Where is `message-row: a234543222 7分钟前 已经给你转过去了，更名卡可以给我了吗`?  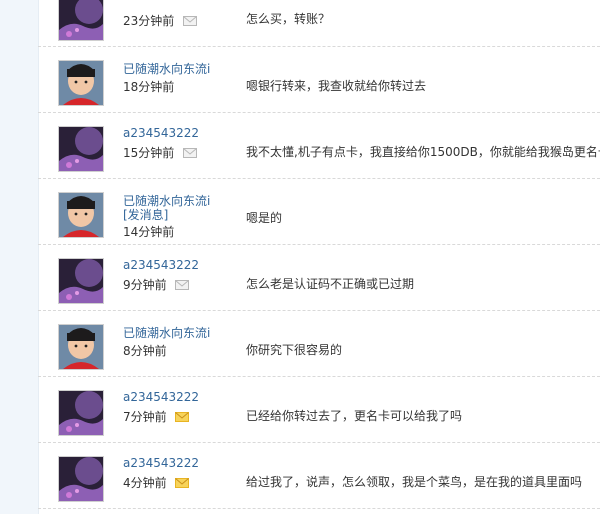
message-row: a234543222 7分钟前 已经给你转过去了，更名卡可以给我了吗 is located at coordinates (319, 409).